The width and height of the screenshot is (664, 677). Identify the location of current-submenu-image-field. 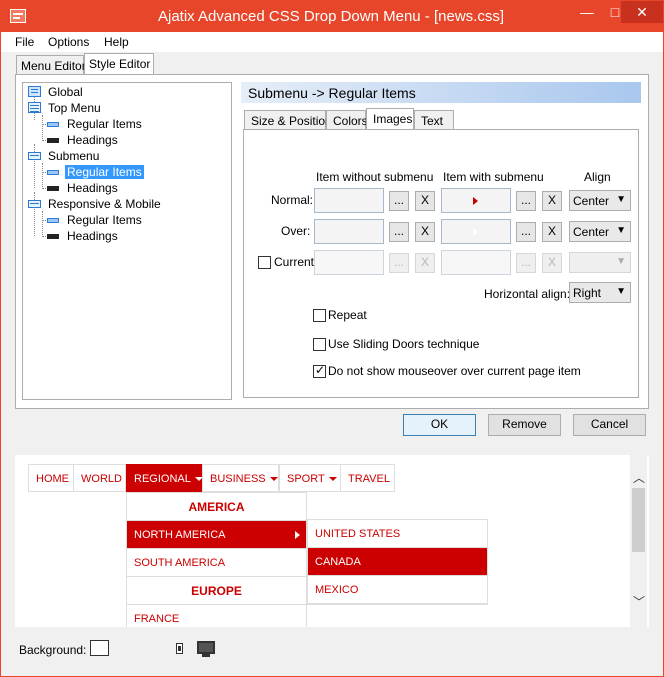
(476, 262).